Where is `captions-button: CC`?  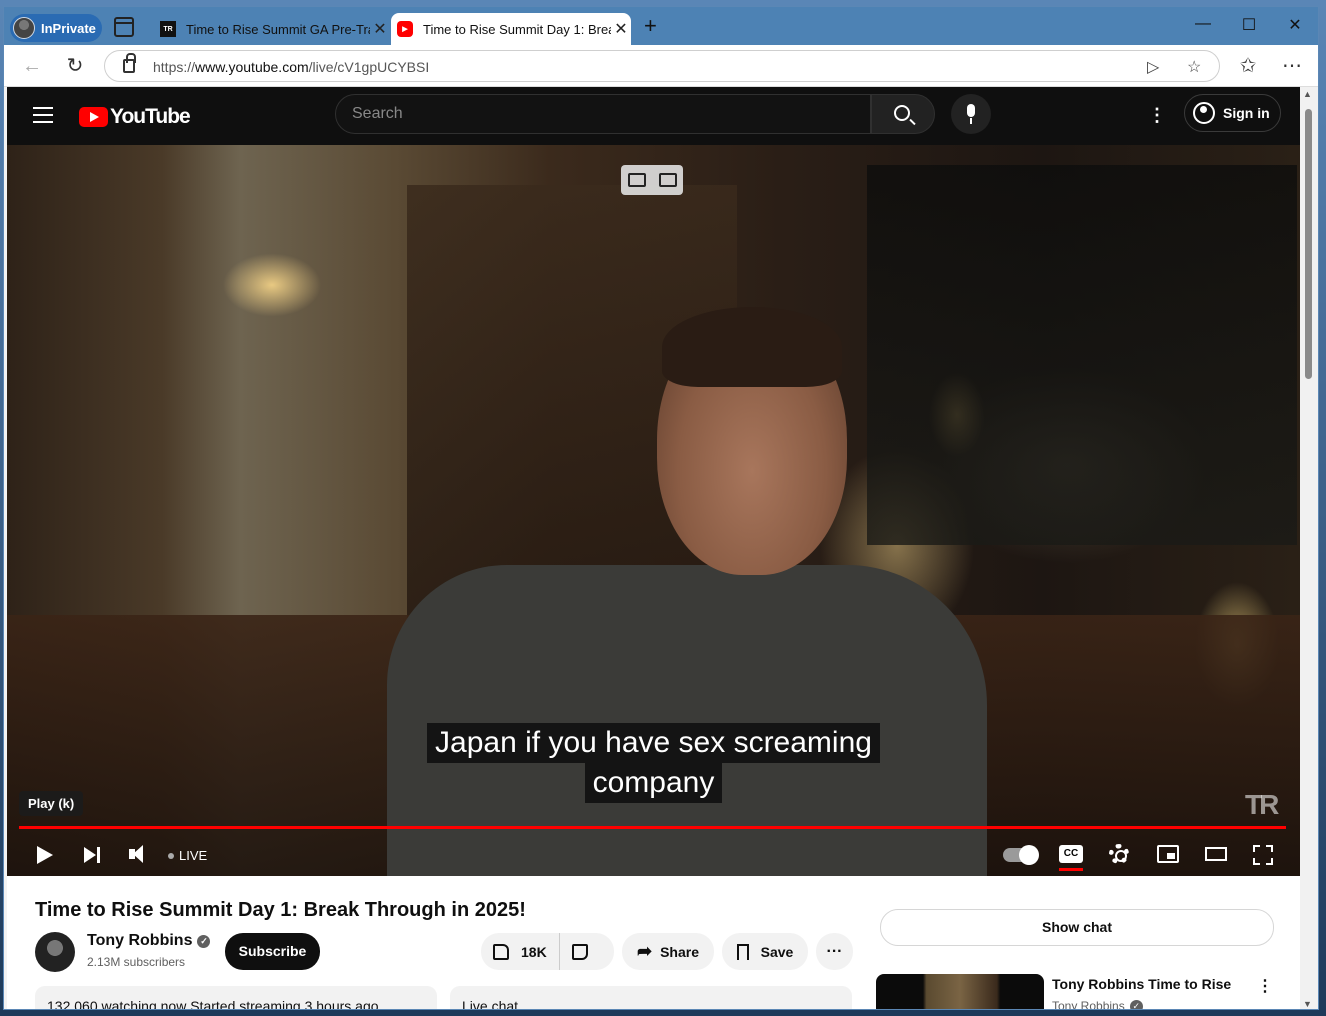 captions-button: CC is located at coordinates (1071, 854).